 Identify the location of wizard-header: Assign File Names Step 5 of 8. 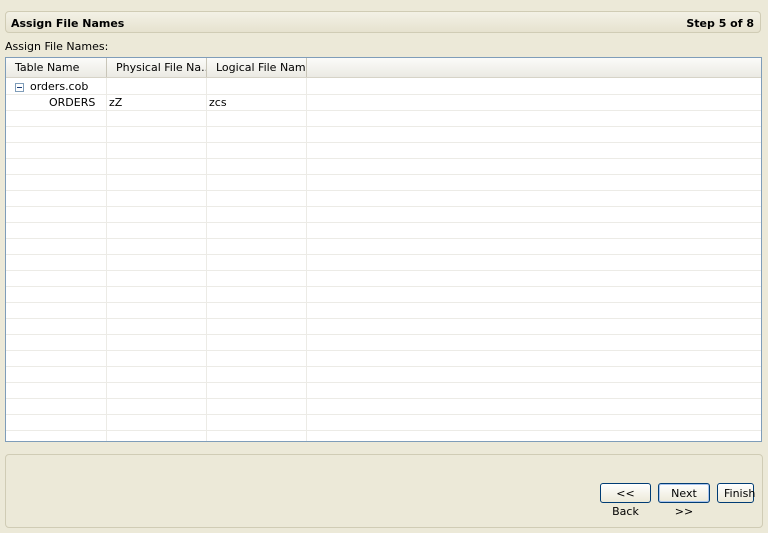
(383, 22).